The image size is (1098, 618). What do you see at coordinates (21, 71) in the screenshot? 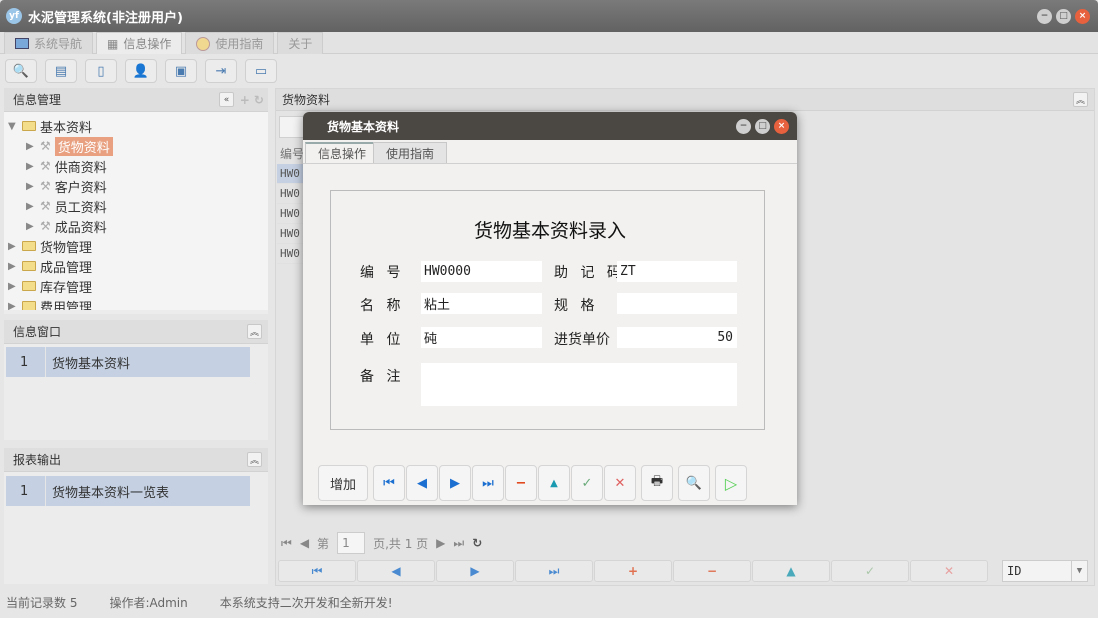
I see `search-button: 🔍` at bounding box center [21, 71].